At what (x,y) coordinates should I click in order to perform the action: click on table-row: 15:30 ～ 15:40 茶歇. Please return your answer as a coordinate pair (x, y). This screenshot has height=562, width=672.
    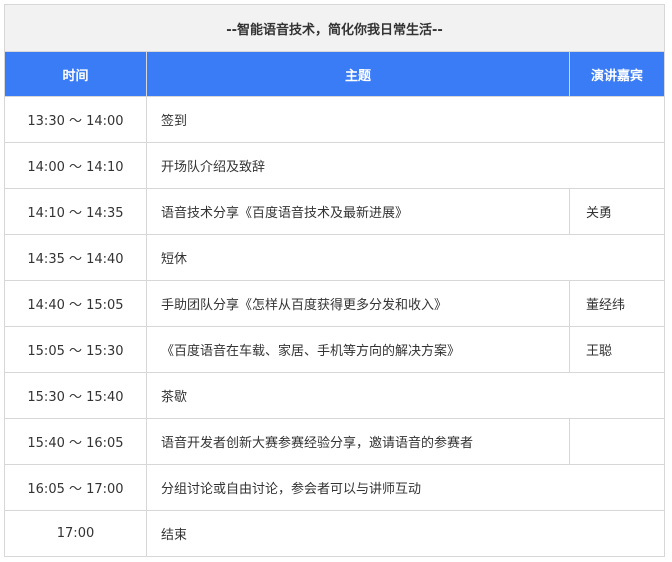
    Looking at the image, I should click on (334, 395).